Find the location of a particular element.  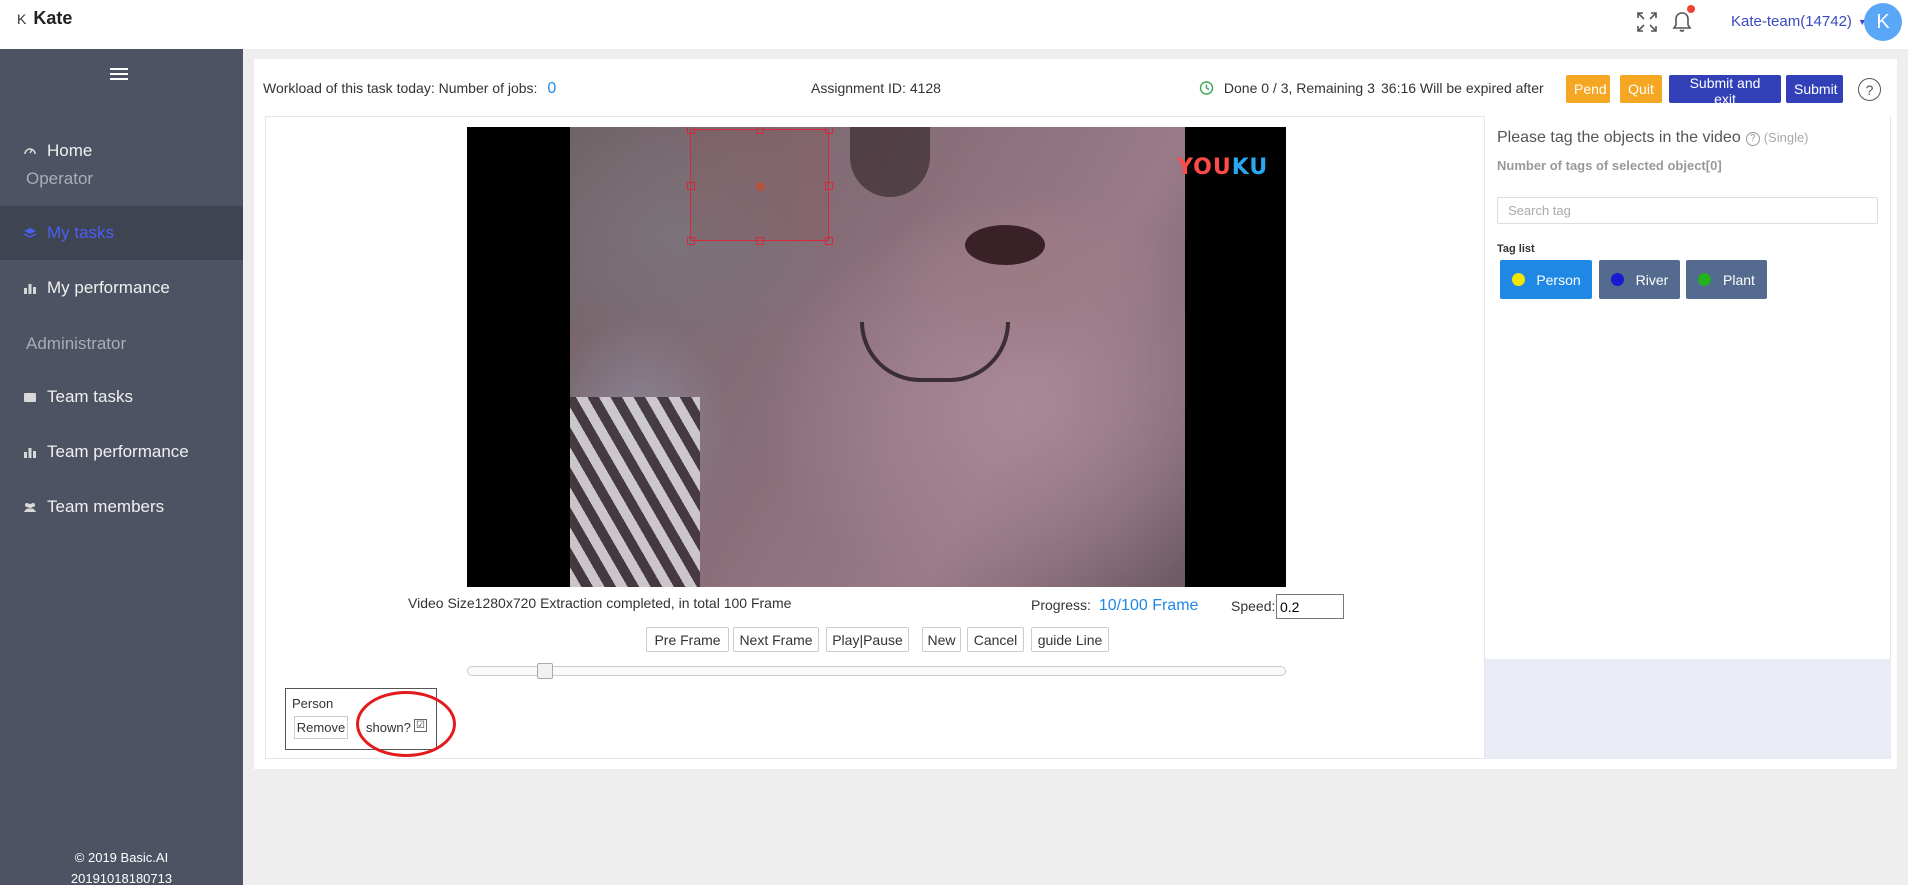

next-frame-button: Next Frame is located at coordinates (776, 639).